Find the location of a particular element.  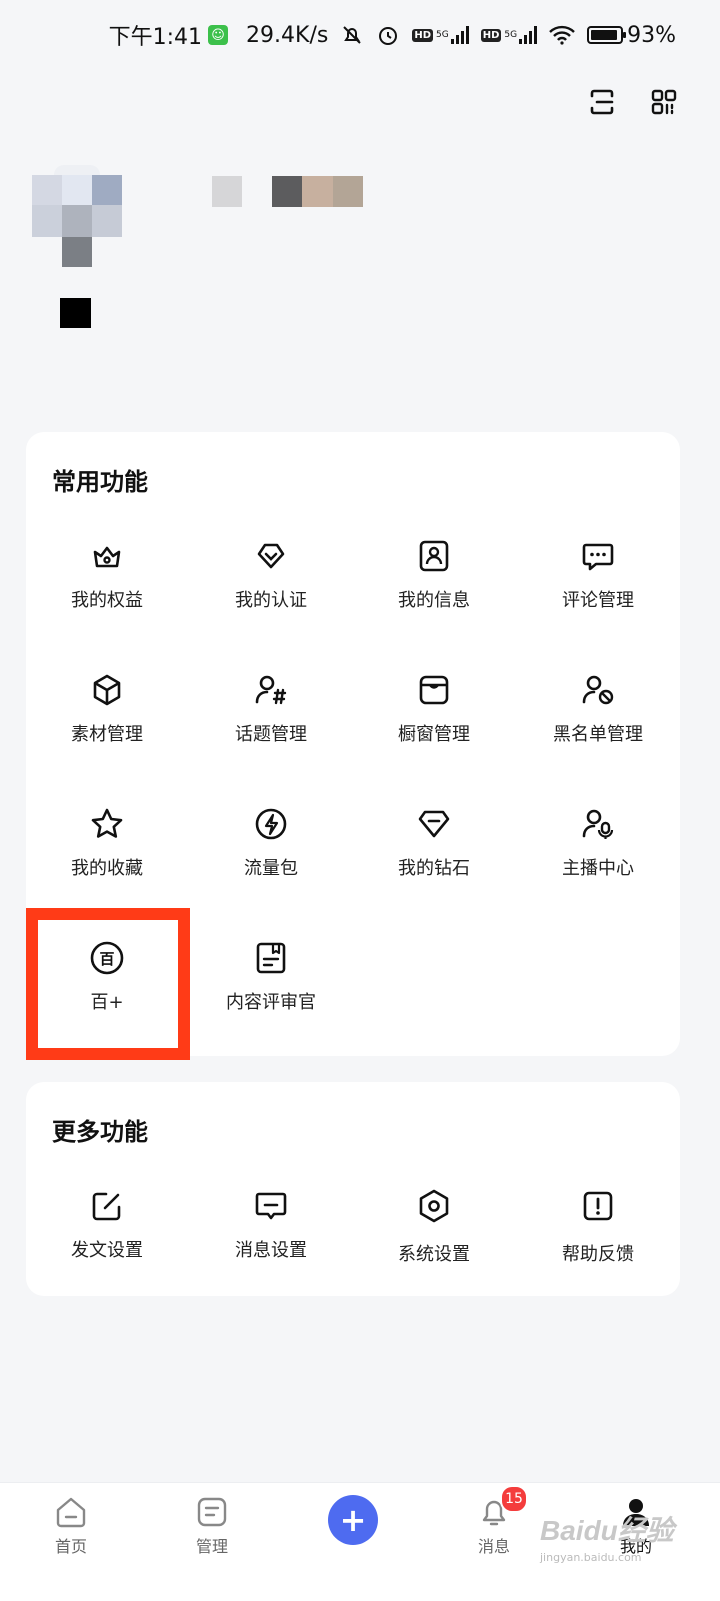

status-bar: 下午1:41 ☺ 29.4K/s HD 5G HD 5G 93% is located at coordinates (360, 35).